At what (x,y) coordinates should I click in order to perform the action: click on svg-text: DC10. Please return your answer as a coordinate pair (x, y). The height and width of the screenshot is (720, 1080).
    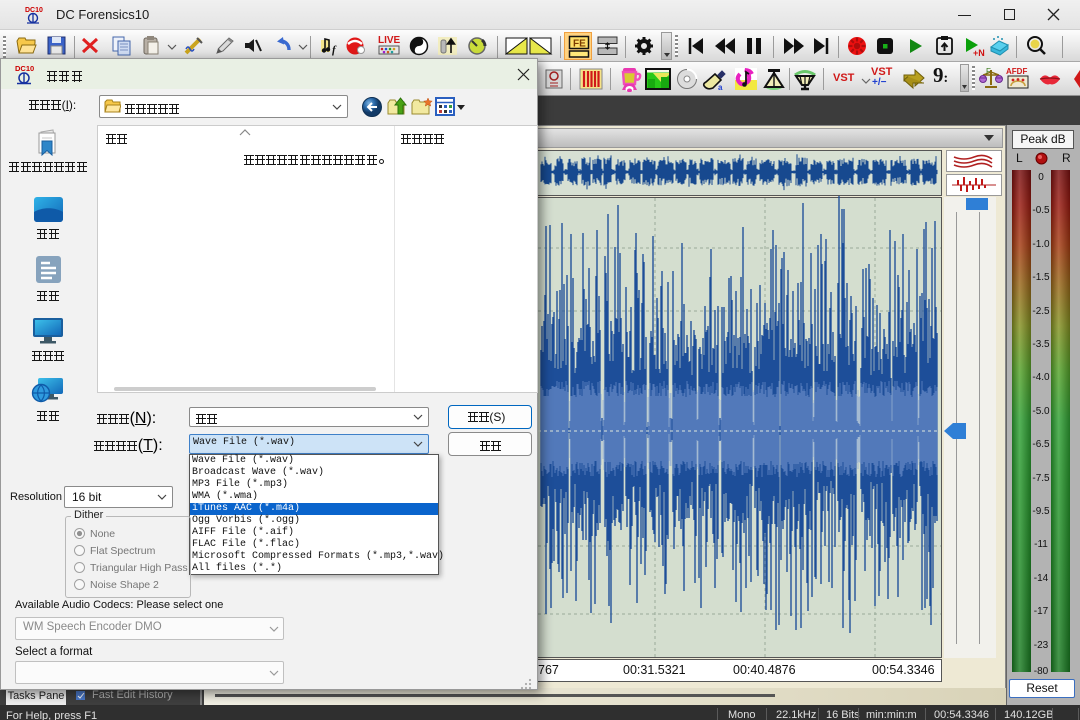
    Looking at the image, I should click on (24, 68).